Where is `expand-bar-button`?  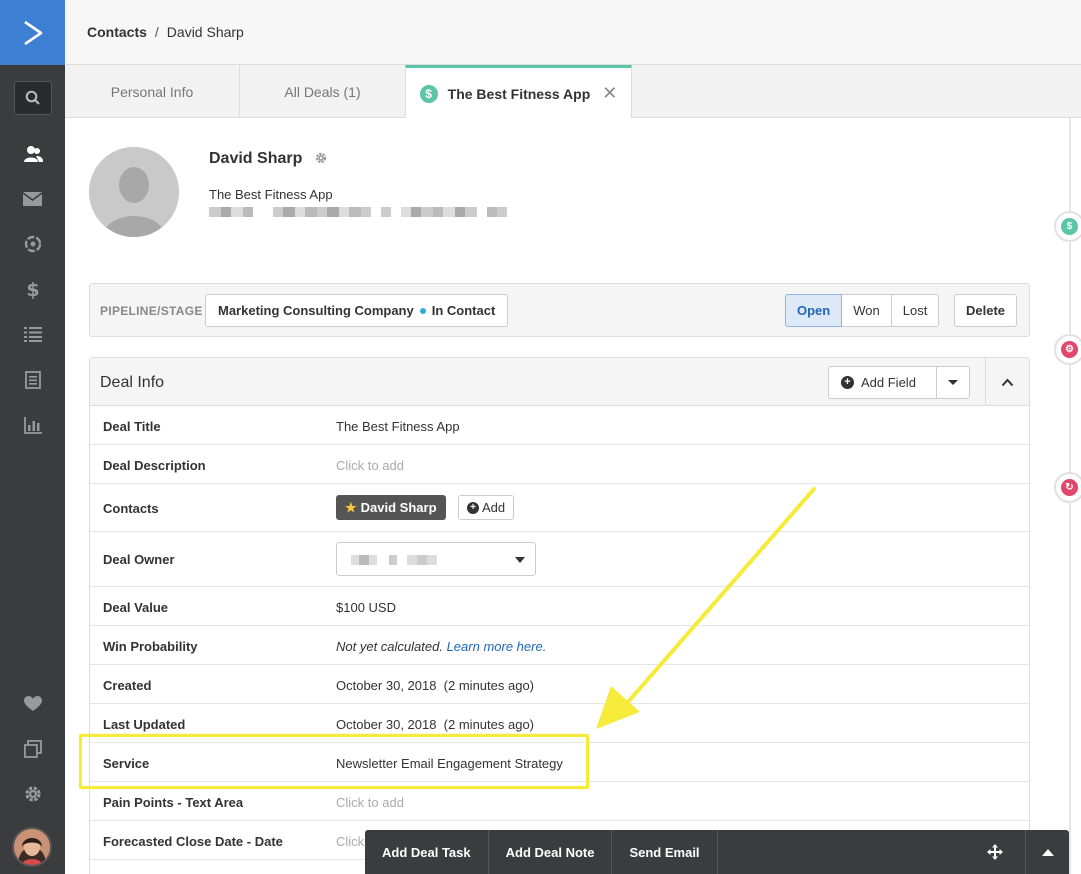 expand-bar-button is located at coordinates (1047, 852).